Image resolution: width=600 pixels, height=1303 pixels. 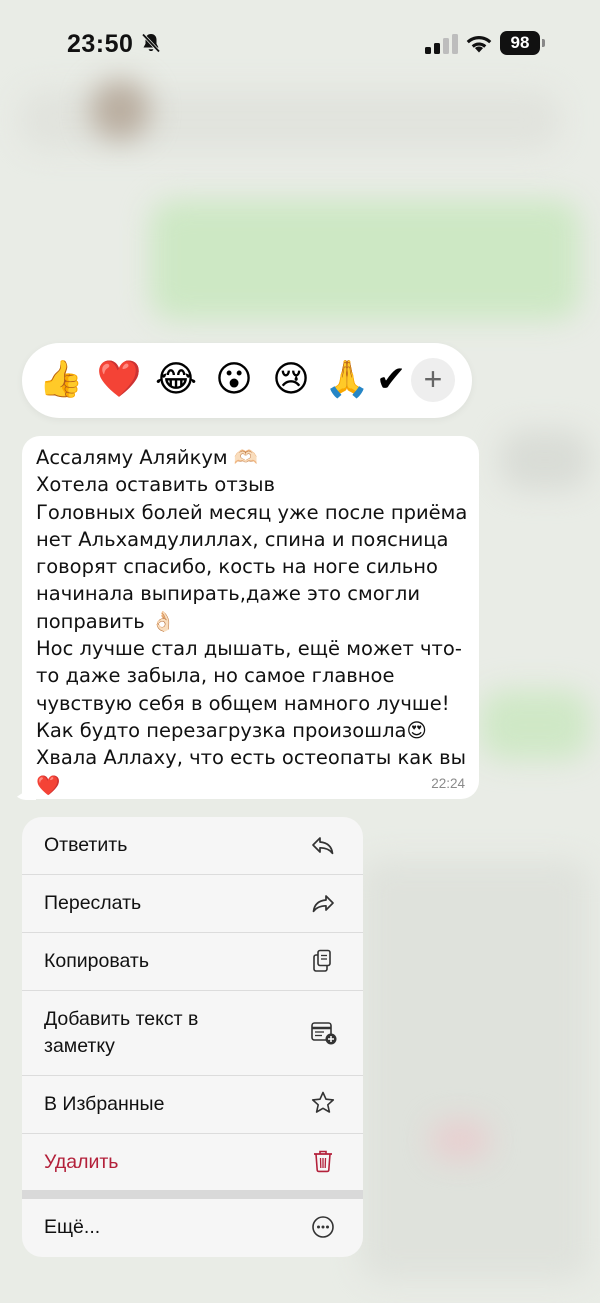 What do you see at coordinates (234, 380) in the screenshot?
I see `reaction-surprised: 😮` at bounding box center [234, 380].